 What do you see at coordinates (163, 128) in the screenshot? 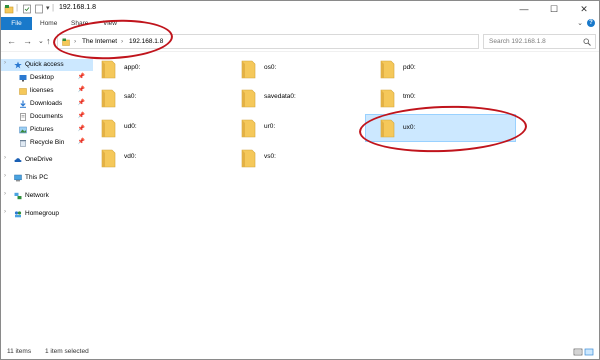
I see `folder-item: ud0:` at bounding box center [163, 128].